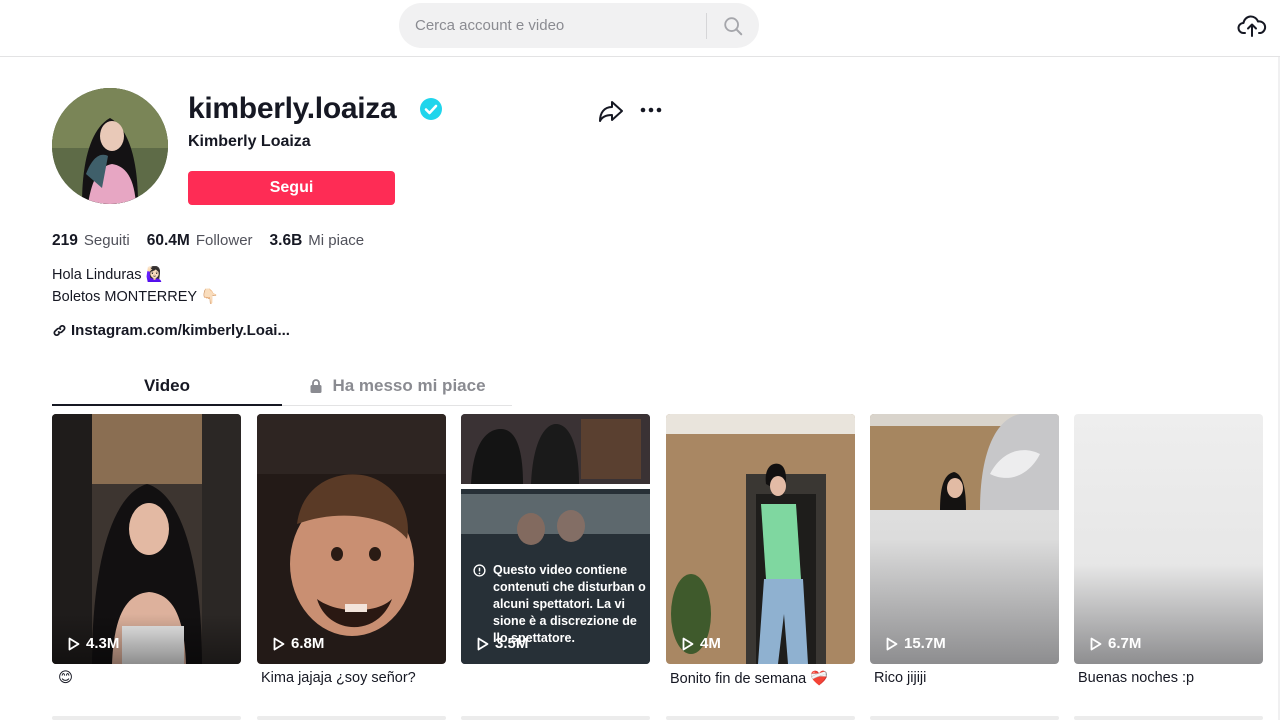 The image size is (1280, 720). Describe the element at coordinates (224, 240) in the screenshot. I see `stat-followers-label: Follower` at that location.